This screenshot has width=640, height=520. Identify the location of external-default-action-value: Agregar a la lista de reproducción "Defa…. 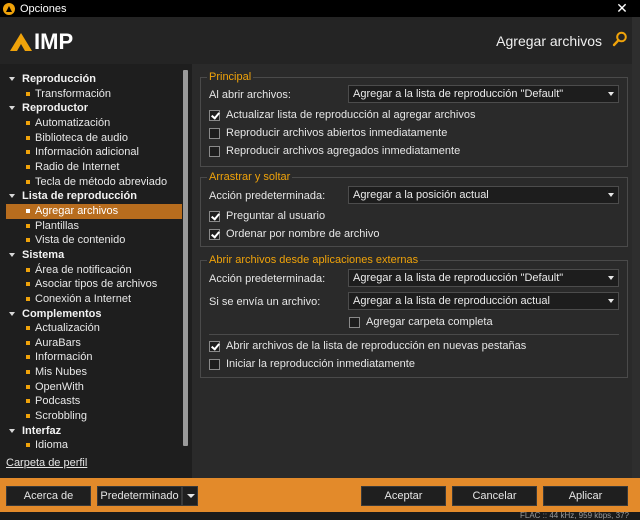
(458, 278).